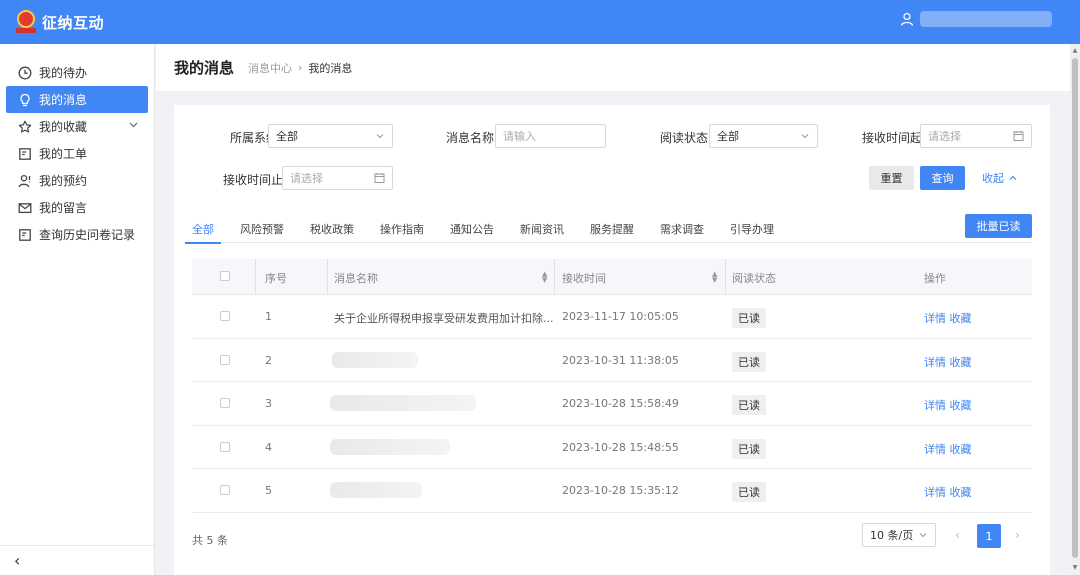 Image resolution: width=1080 pixels, height=575 pixels. I want to click on row-time: 2023-10-28 15:35:12, so click(620, 490).